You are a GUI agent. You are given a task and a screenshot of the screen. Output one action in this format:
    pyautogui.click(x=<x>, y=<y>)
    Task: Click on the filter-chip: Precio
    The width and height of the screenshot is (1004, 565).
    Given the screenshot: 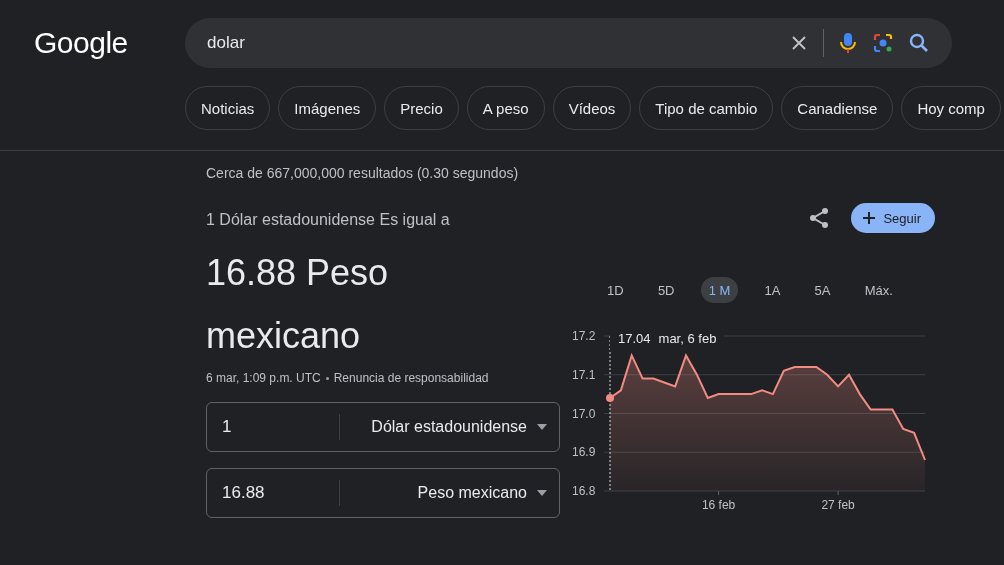 What is the action you would take?
    pyautogui.click(x=421, y=108)
    